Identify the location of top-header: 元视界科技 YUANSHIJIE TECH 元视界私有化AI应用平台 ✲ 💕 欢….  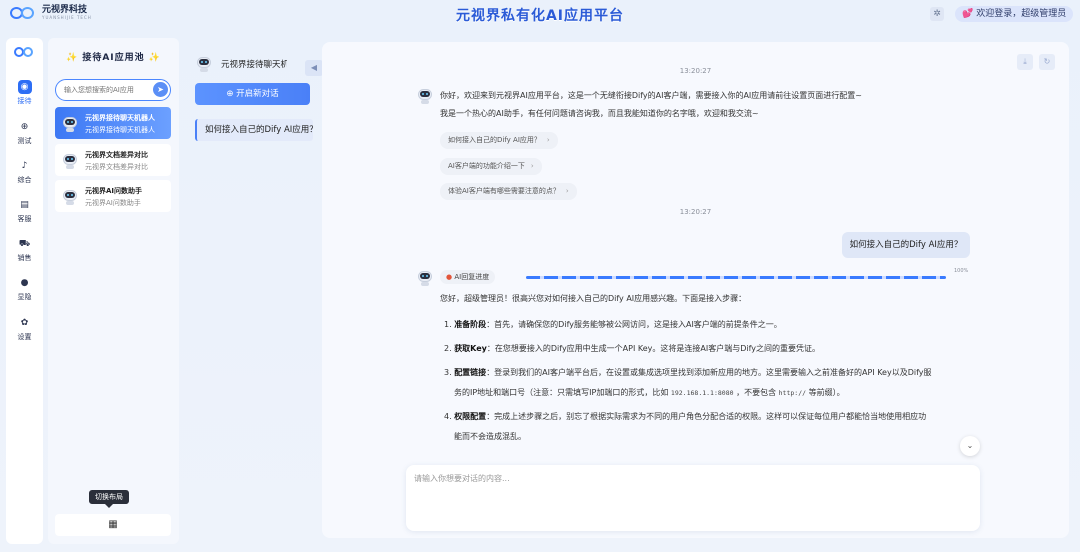
(540, 15).